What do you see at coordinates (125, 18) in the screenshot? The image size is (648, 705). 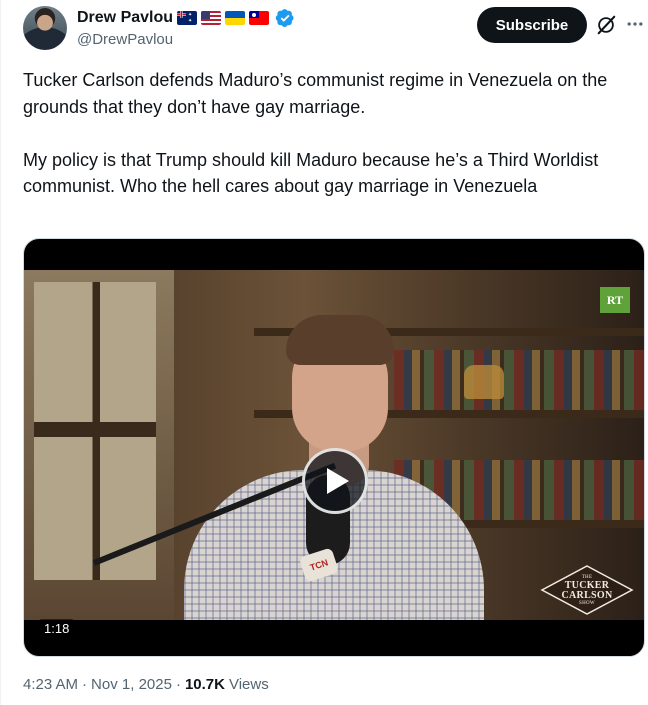 I see `display-name: Drew Pavlou` at bounding box center [125, 18].